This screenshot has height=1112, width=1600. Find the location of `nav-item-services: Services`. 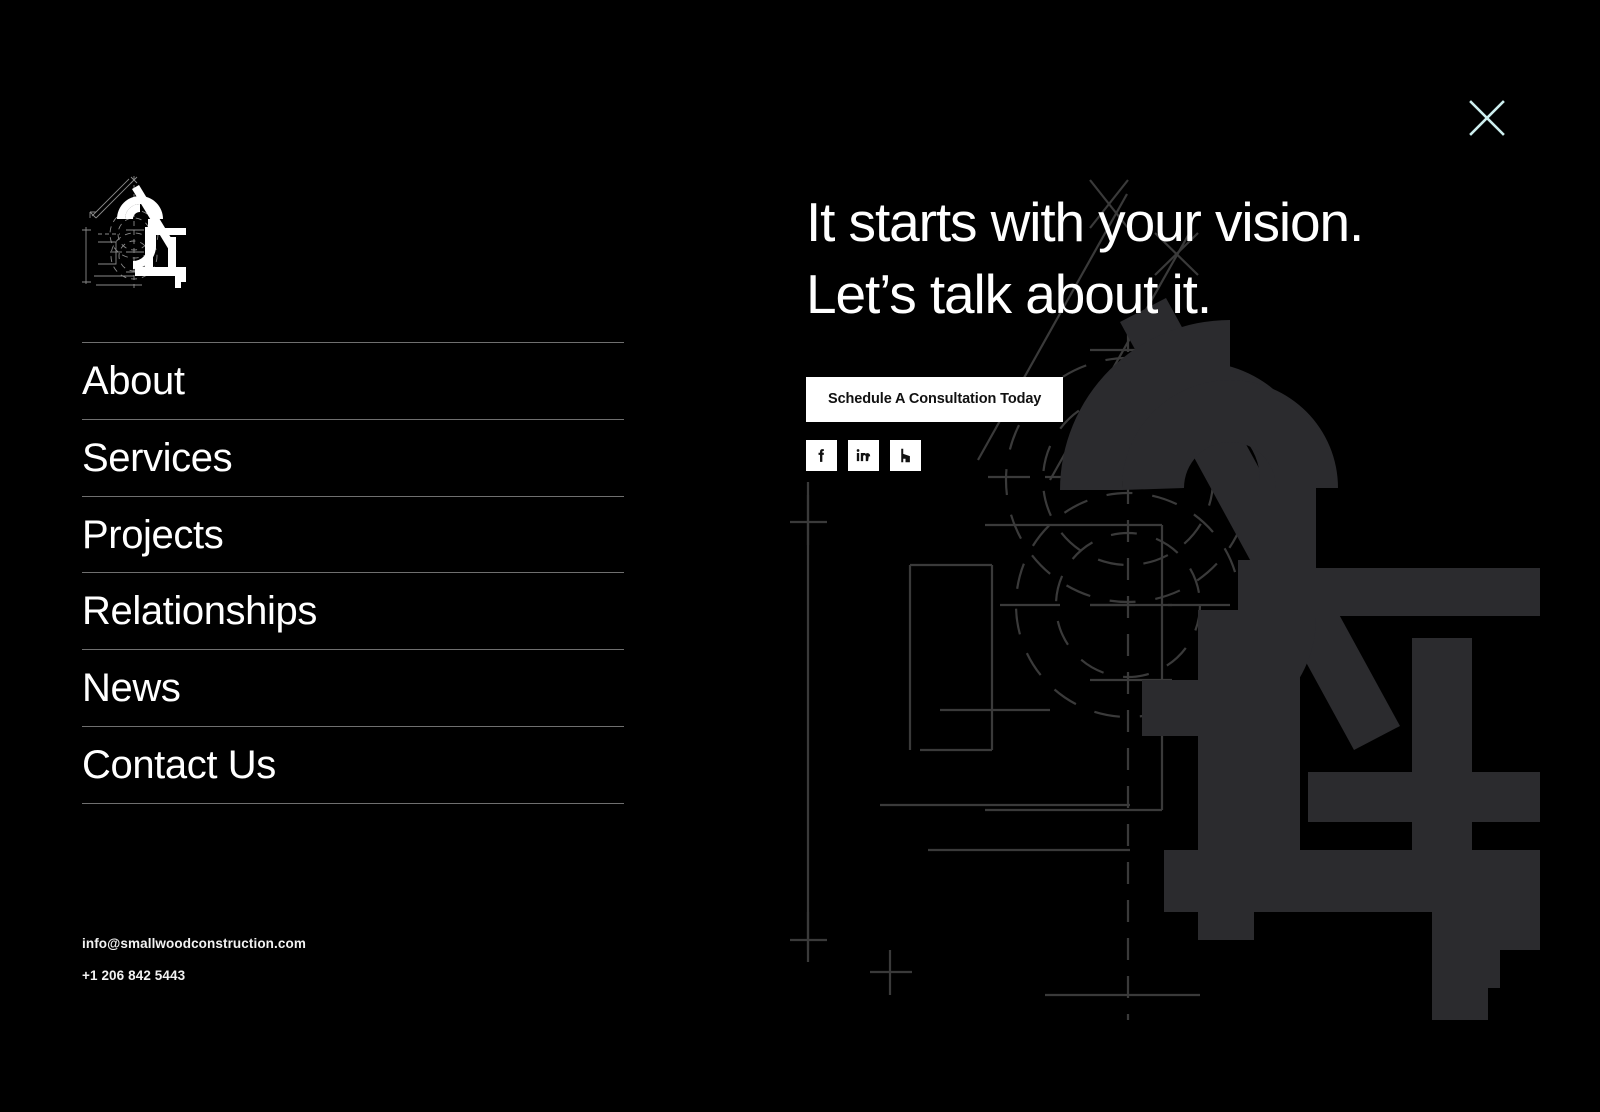

nav-item-services: Services is located at coordinates (353, 457).